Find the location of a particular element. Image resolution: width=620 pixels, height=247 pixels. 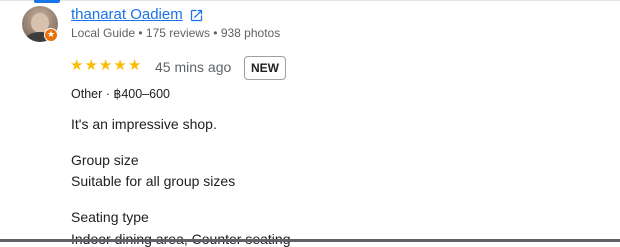

attribute-value-group-size: Suitable for all group sizes is located at coordinates (153, 181).